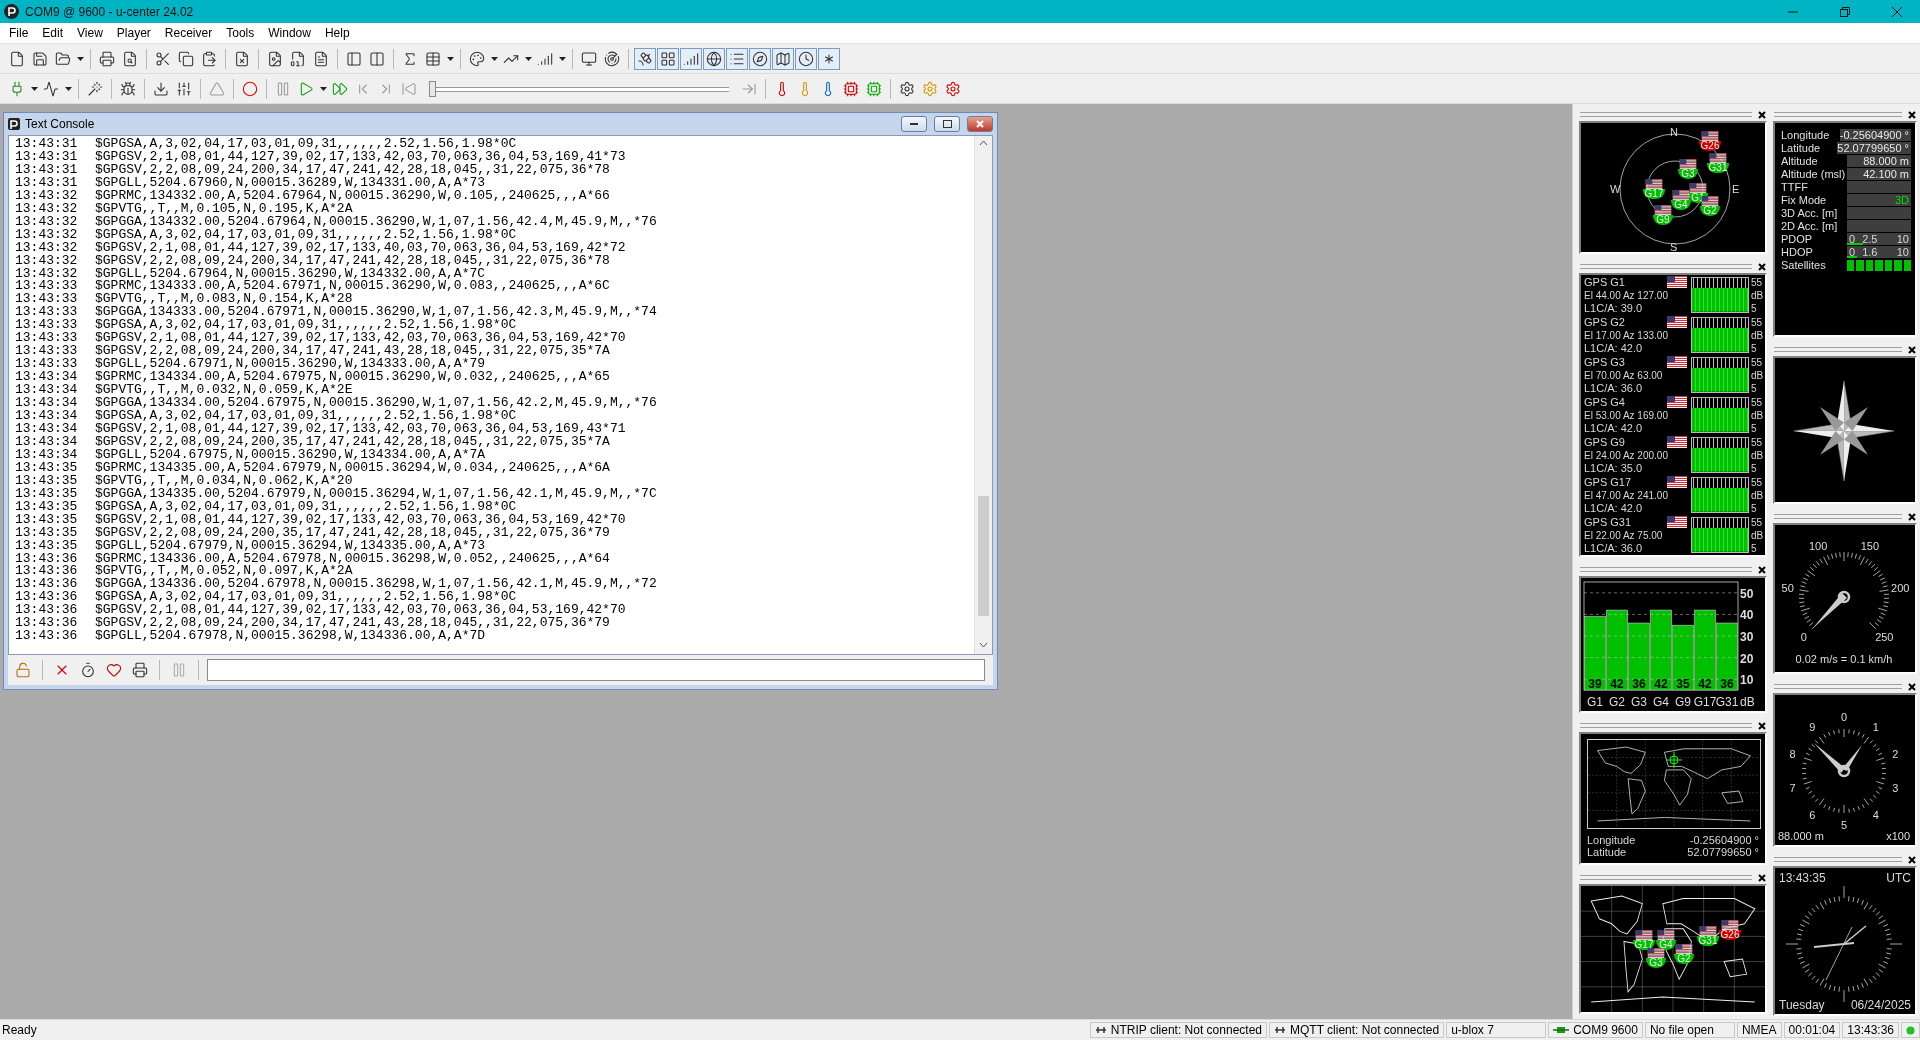 This screenshot has width=1920, height=1040. Describe the element at coordinates (290, 546) in the screenshot. I see `nmea-sentence: $GPGLL,5204.67979,N,00015.36294,W,134335.00,A,A*73` at that location.